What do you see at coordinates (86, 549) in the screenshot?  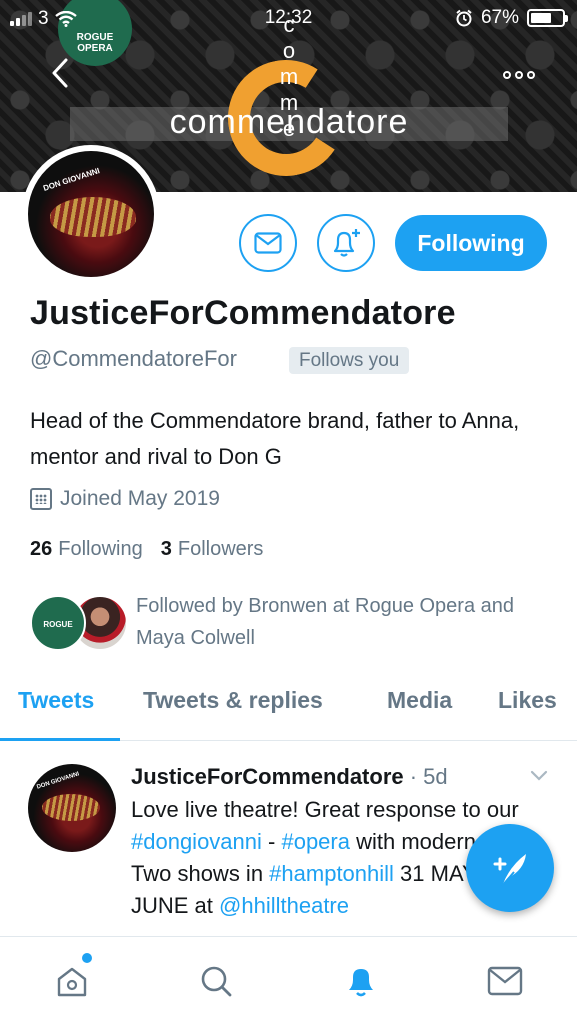 I see `following-count-link: 26 Following` at bounding box center [86, 549].